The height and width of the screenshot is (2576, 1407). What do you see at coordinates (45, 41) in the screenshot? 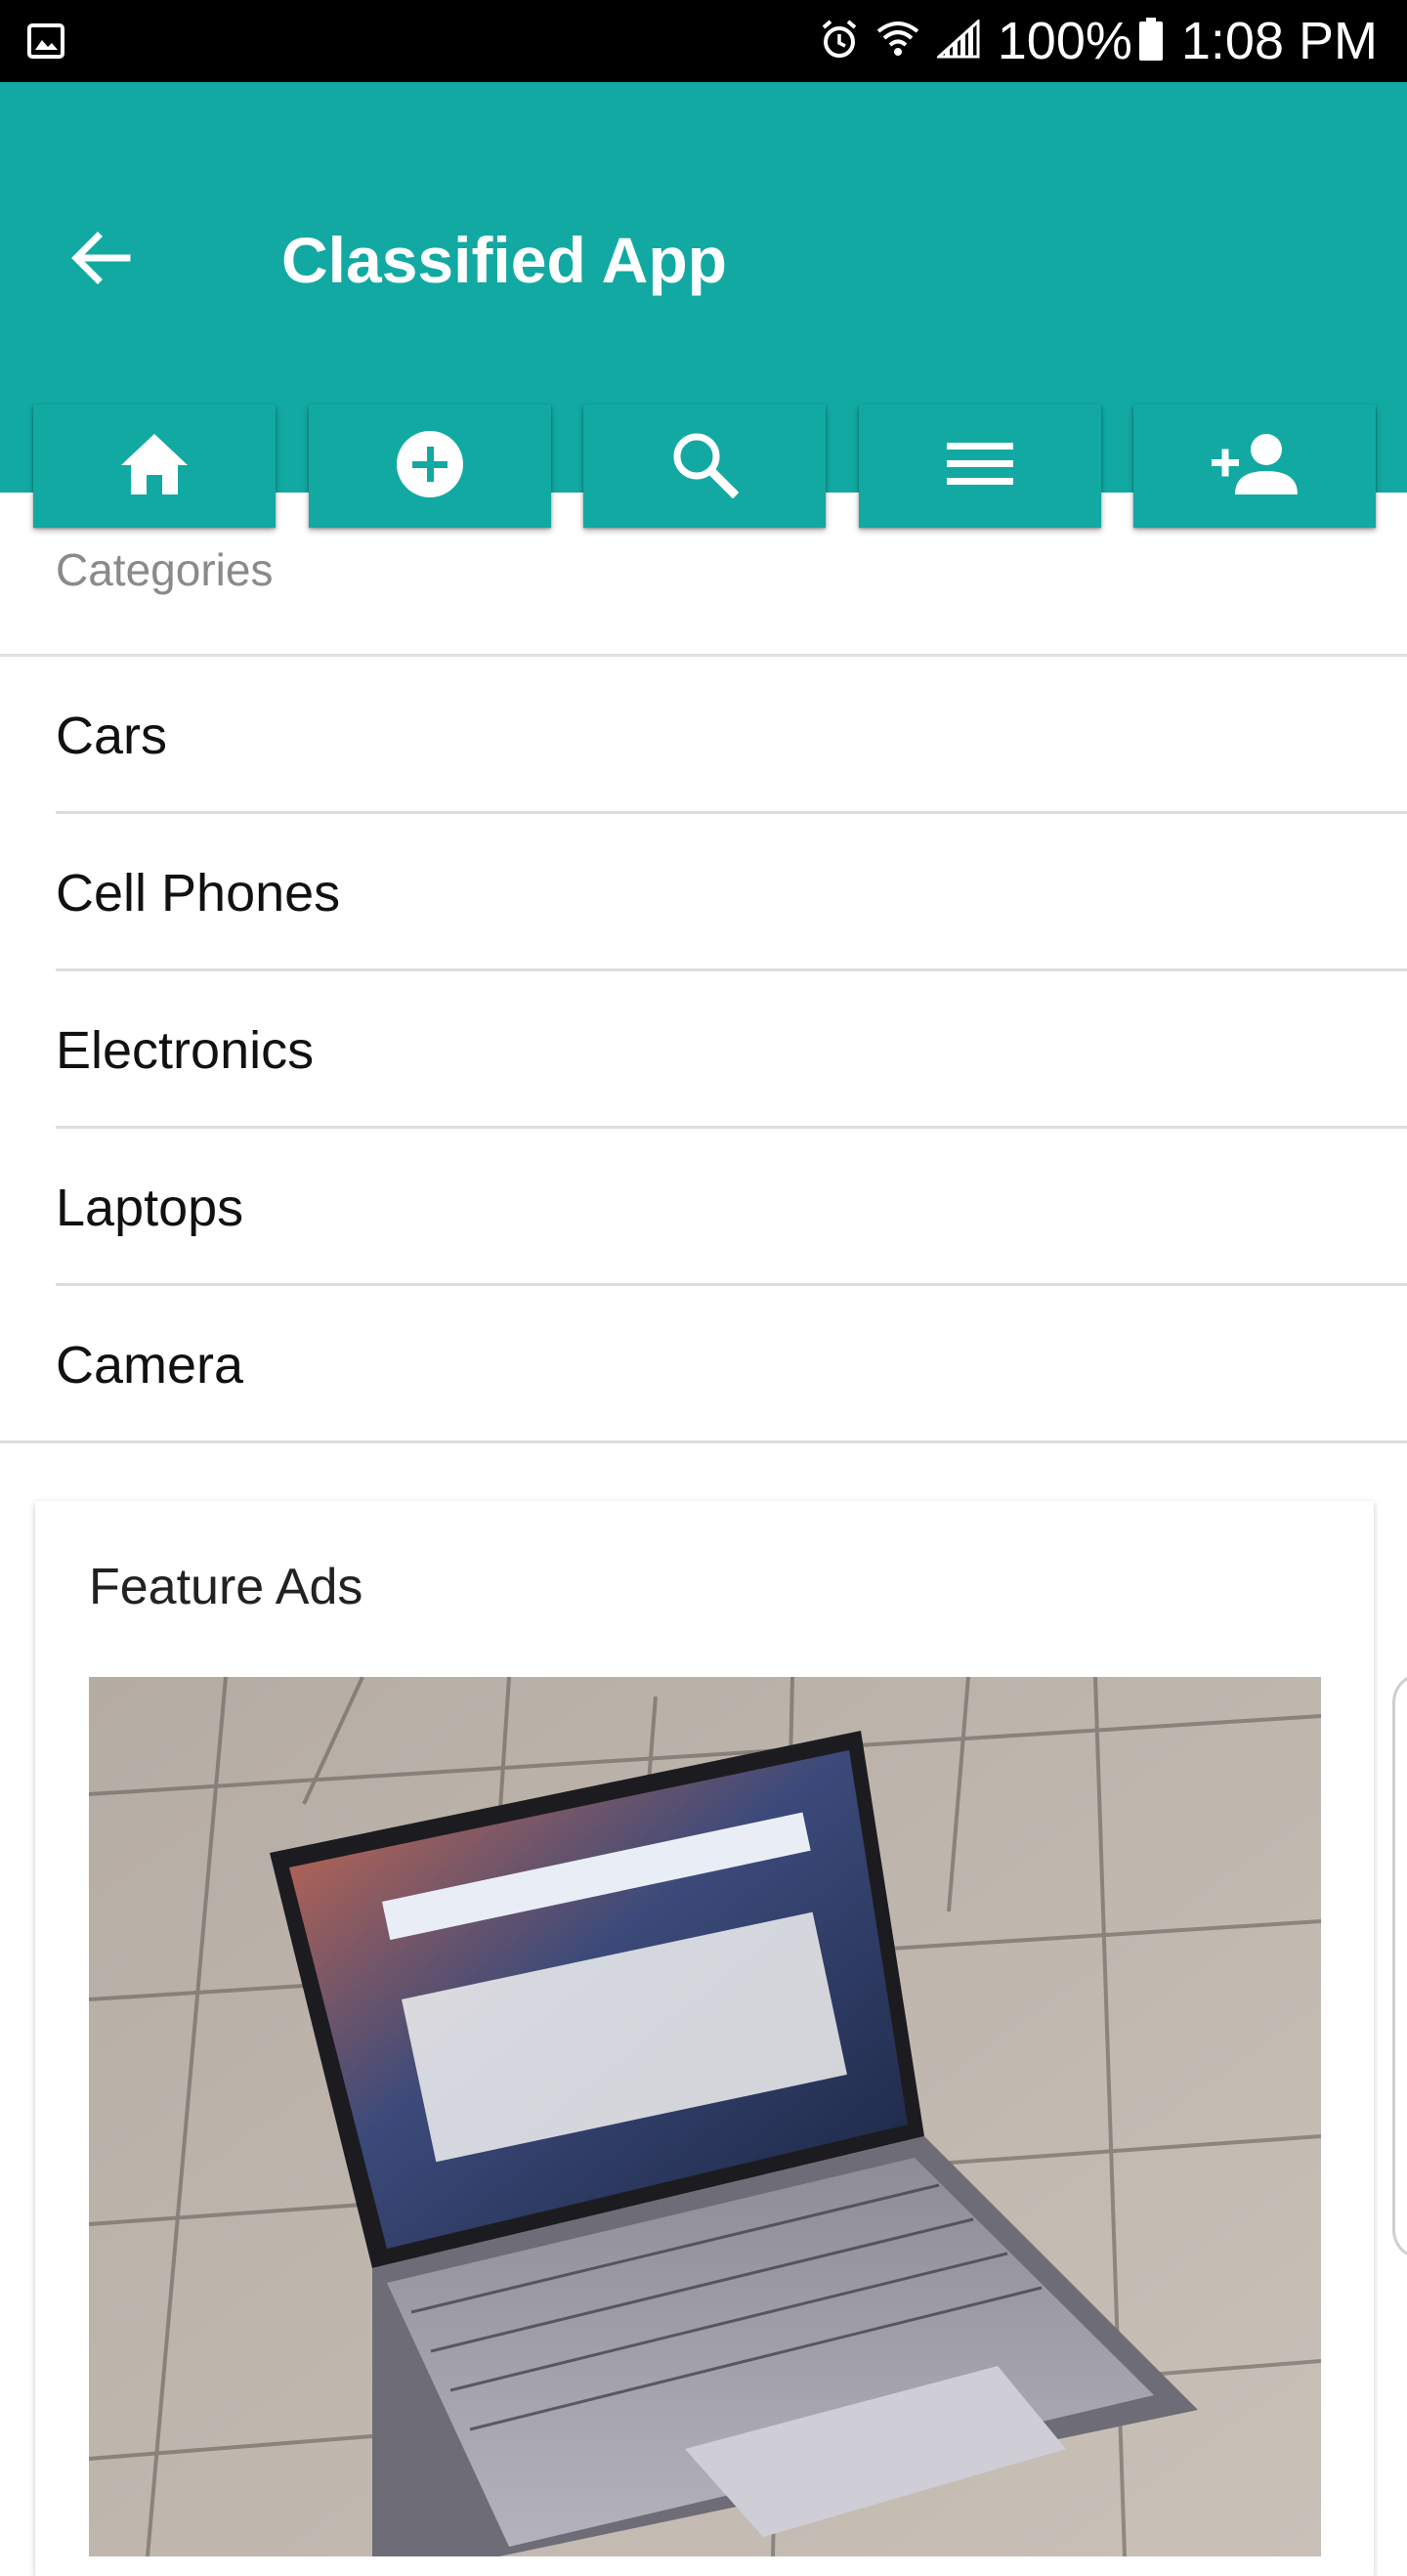
I see `image-icon` at bounding box center [45, 41].